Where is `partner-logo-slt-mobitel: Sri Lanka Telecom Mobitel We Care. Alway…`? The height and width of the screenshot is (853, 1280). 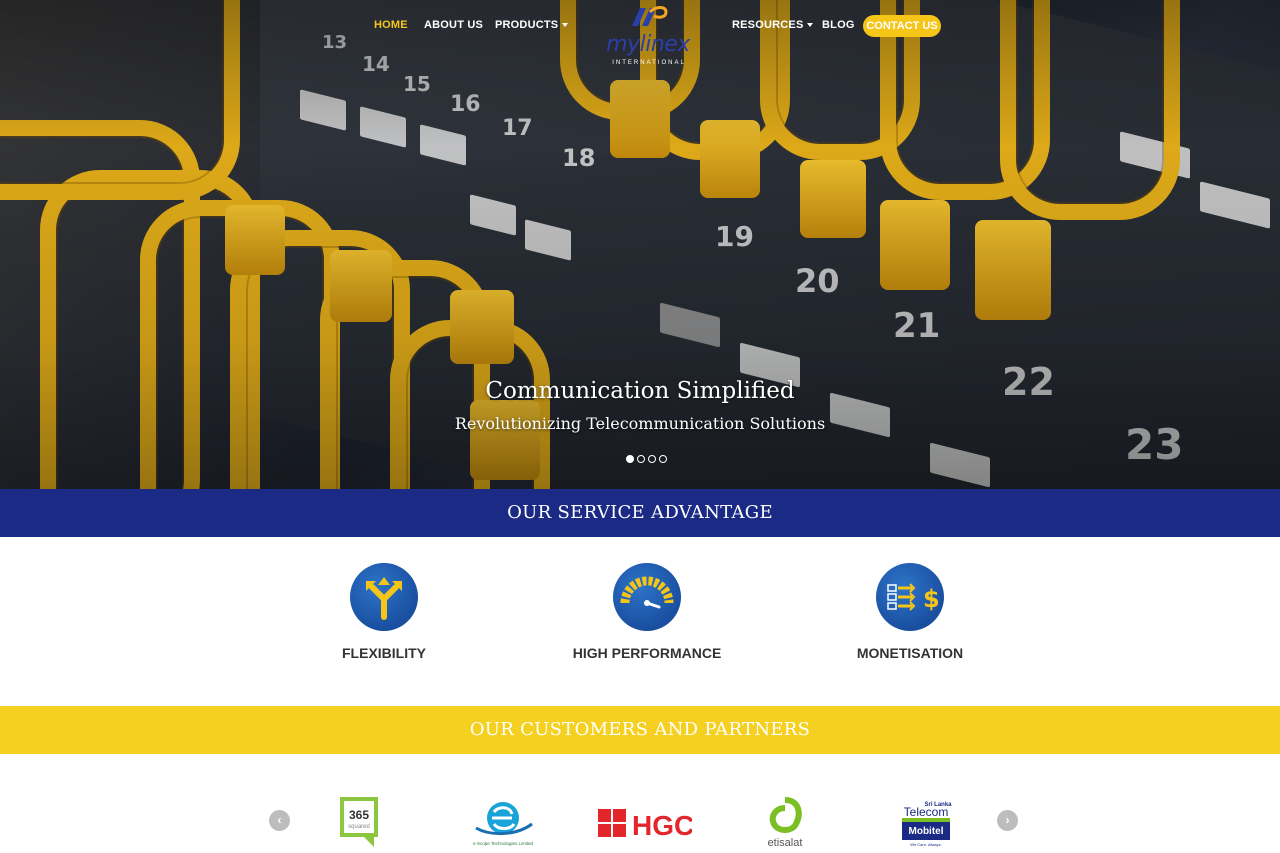
partner-logo-slt-mobitel: Sri Lanka Telecom Mobitel We Care. Alway… is located at coordinates (926, 822).